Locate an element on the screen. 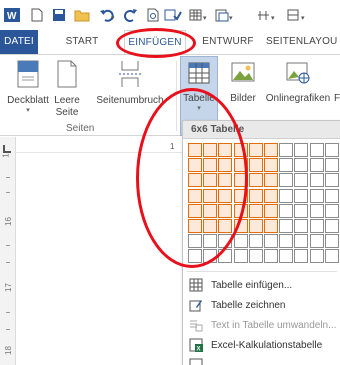  seitenumbruch-button: Seitenumbruch is located at coordinates (130, 83).